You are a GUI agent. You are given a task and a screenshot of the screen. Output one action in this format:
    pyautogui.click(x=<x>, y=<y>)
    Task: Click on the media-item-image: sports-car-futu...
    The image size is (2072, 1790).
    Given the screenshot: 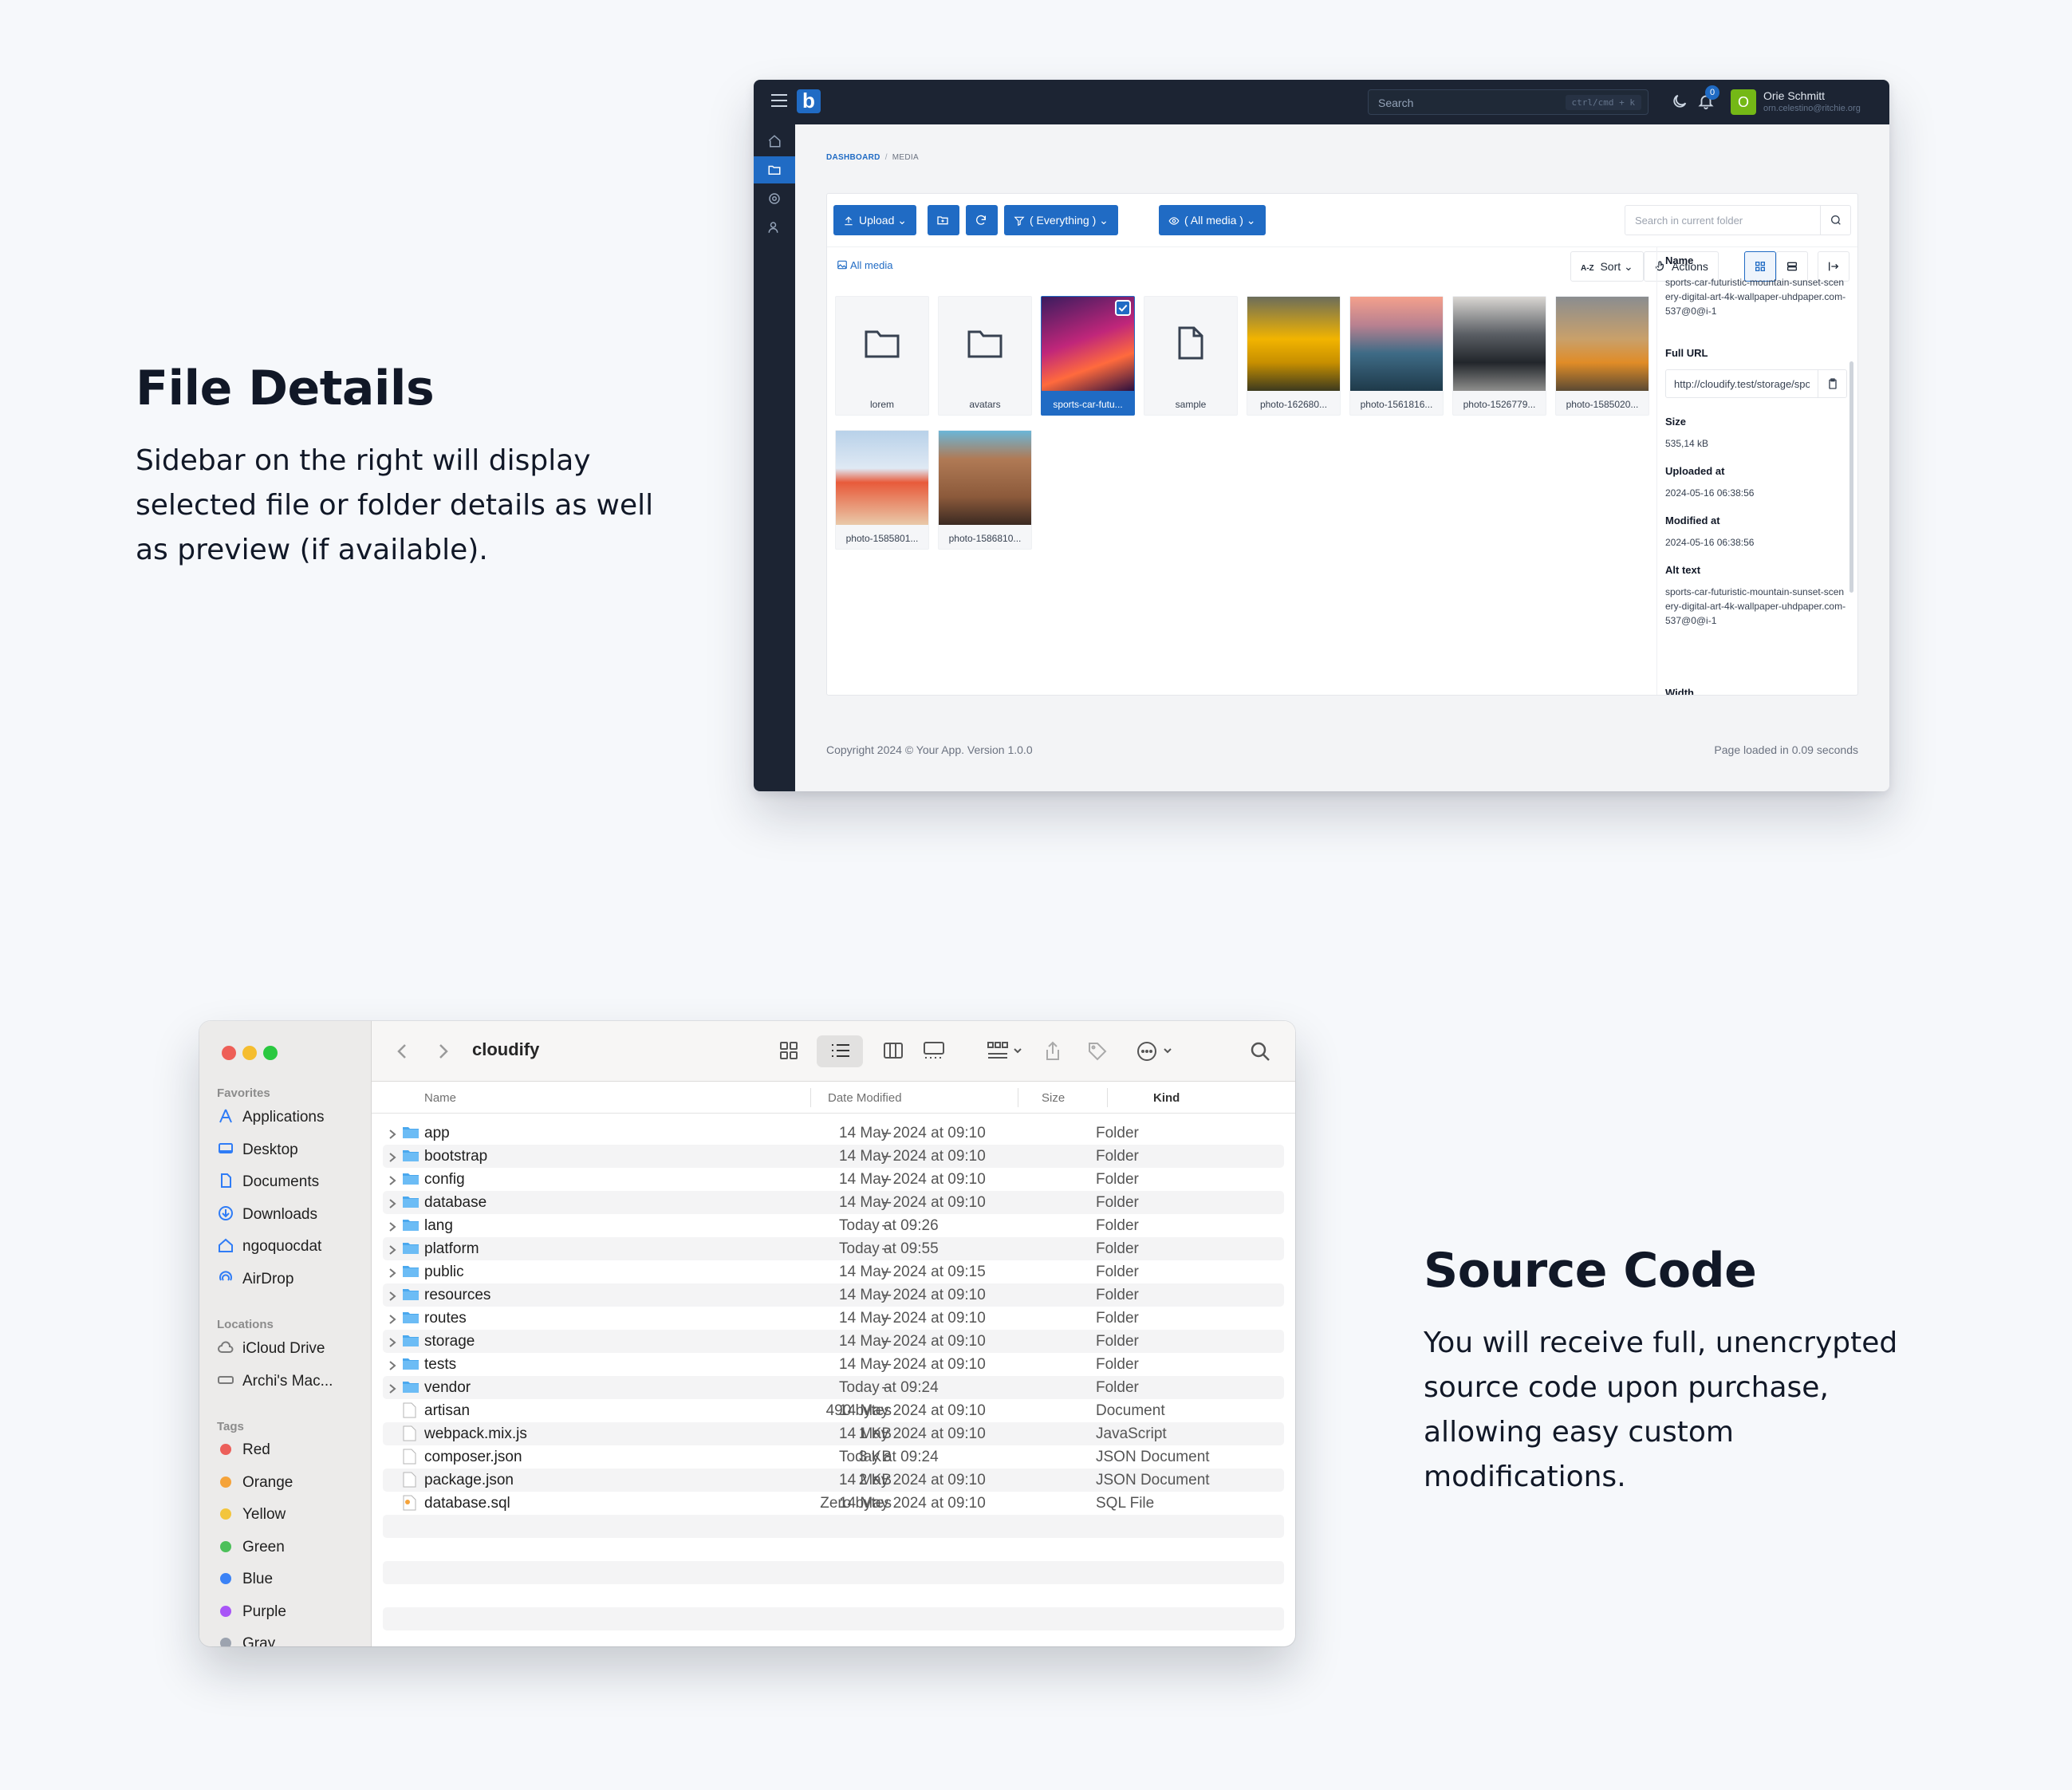 What is the action you would take?
    pyautogui.click(x=1088, y=356)
    